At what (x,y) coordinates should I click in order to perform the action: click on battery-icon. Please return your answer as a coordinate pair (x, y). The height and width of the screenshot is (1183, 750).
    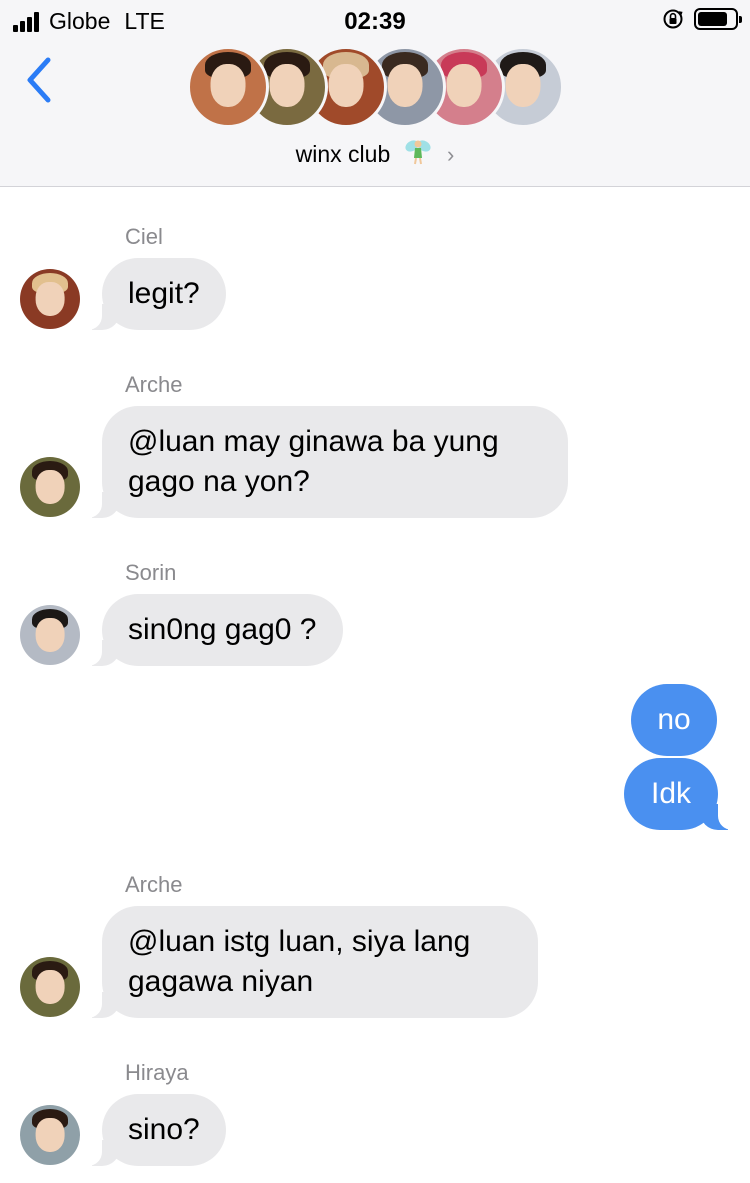
    Looking at the image, I should click on (718, 19).